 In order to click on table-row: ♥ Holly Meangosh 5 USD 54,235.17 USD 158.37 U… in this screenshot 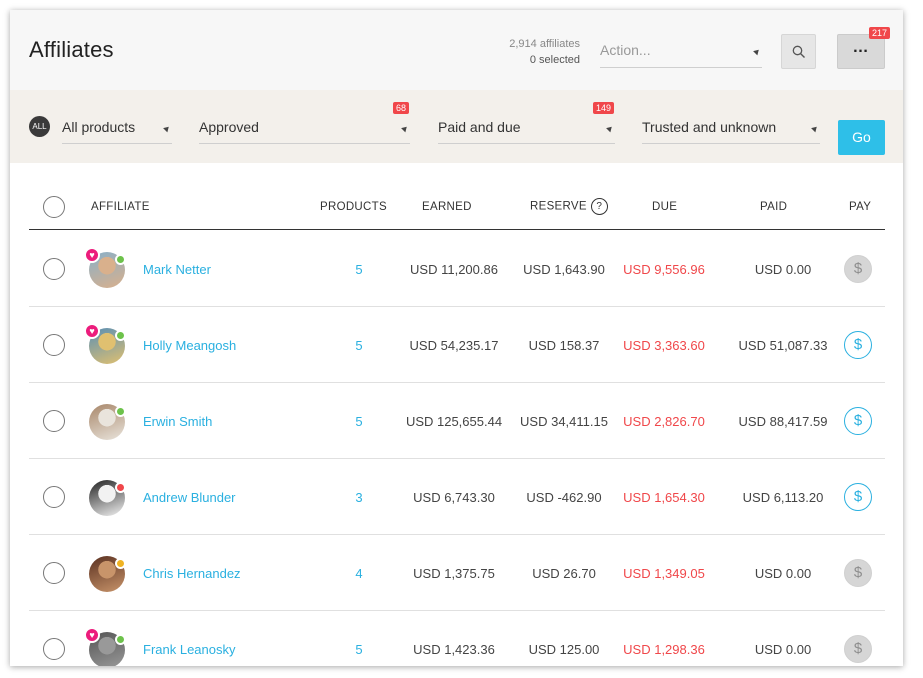, I will do `click(457, 345)`.